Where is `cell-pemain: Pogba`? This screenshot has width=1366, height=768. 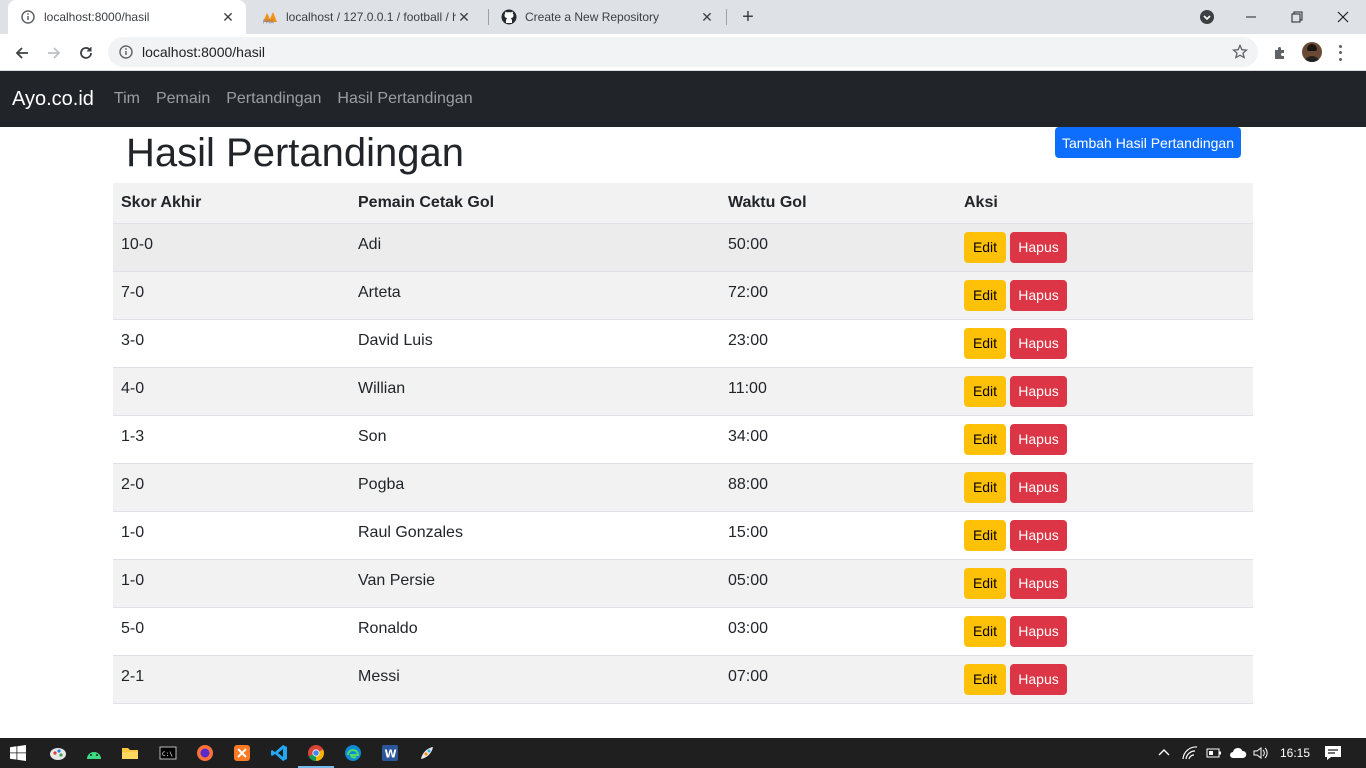 cell-pemain: Pogba is located at coordinates (535, 487).